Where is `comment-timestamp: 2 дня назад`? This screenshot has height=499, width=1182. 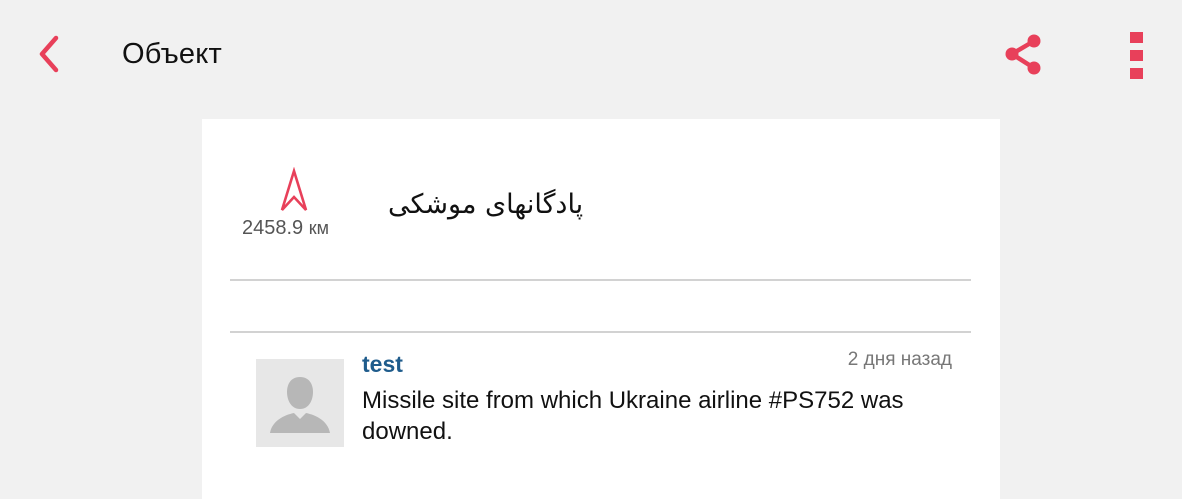
comment-timestamp: 2 дня назад is located at coordinates (899, 359).